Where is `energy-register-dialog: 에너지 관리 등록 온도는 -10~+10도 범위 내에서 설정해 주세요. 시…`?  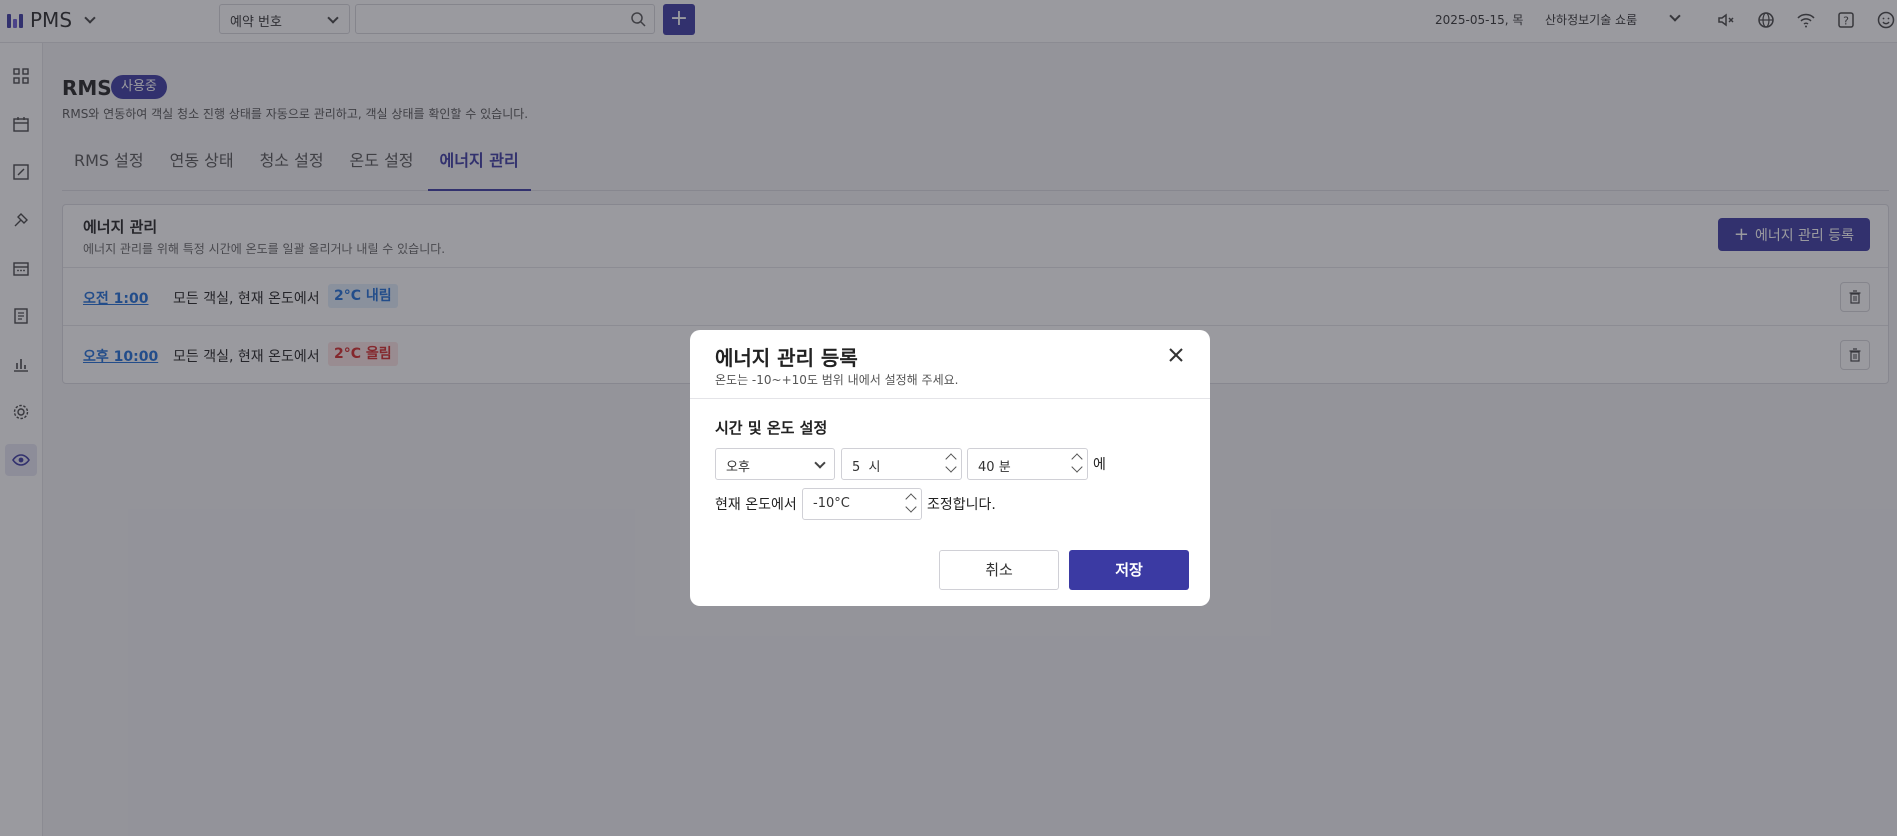
energy-register-dialog: 에너지 관리 등록 온도는 -10~+10도 범위 내에서 설정해 주세요. 시… is located at coordinates (950, 468).